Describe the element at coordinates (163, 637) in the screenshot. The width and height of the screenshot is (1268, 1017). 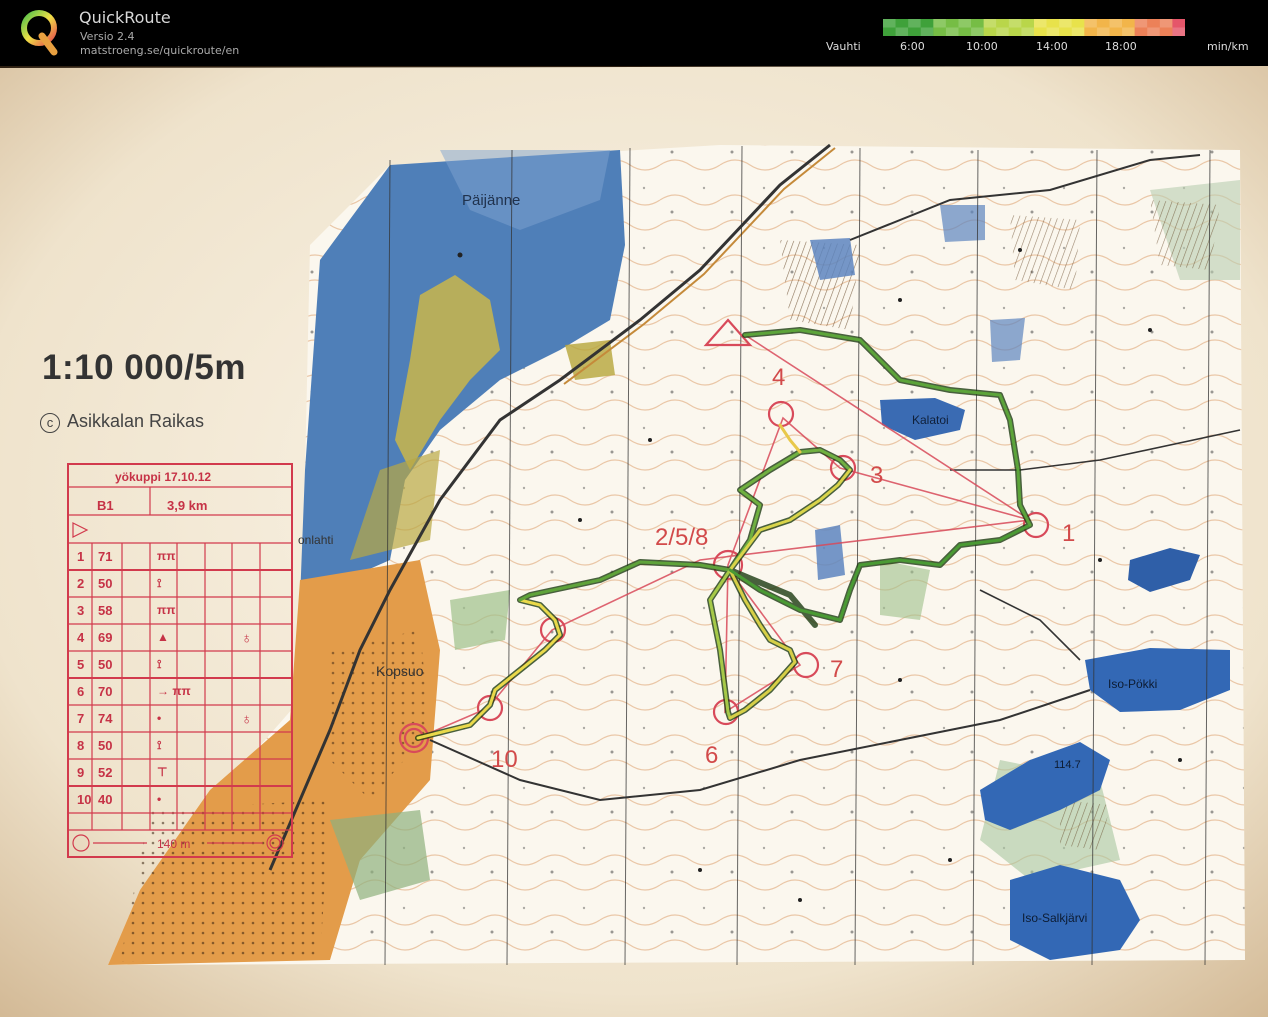
I see `card-row-symbol: ▲` at that location.